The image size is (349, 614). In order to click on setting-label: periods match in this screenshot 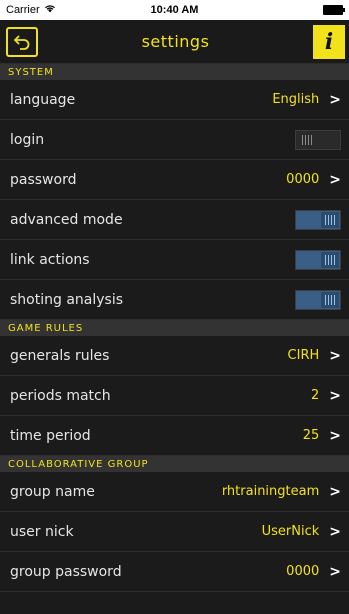, I will do `click(60, 395)`.